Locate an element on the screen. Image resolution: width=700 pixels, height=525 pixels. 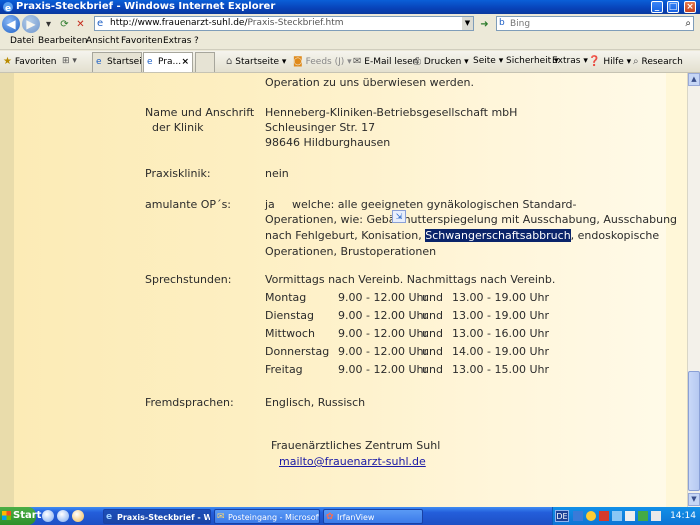
forward-button: ▶ is located at coordinates (31, 24).